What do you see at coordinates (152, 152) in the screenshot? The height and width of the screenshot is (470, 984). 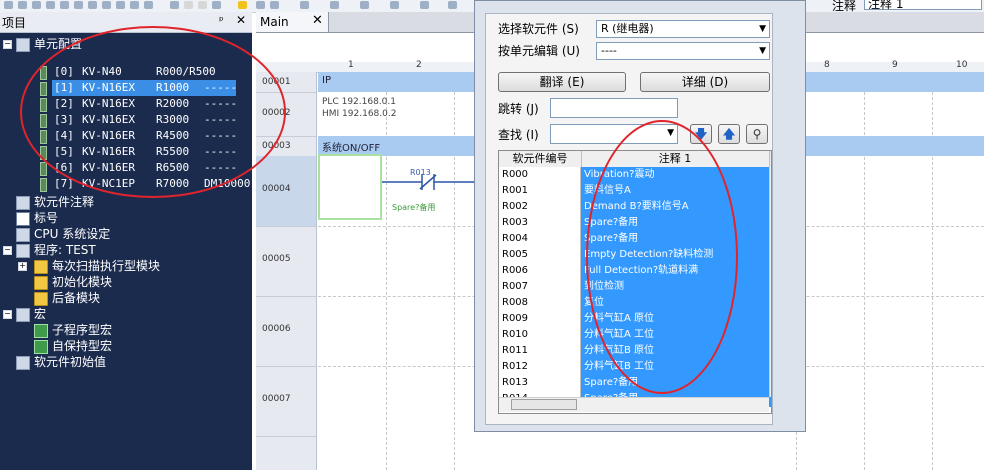 I see `tree-module-item: [5] KV-N16ER R5500 -----` at bounding box center [152, 152].